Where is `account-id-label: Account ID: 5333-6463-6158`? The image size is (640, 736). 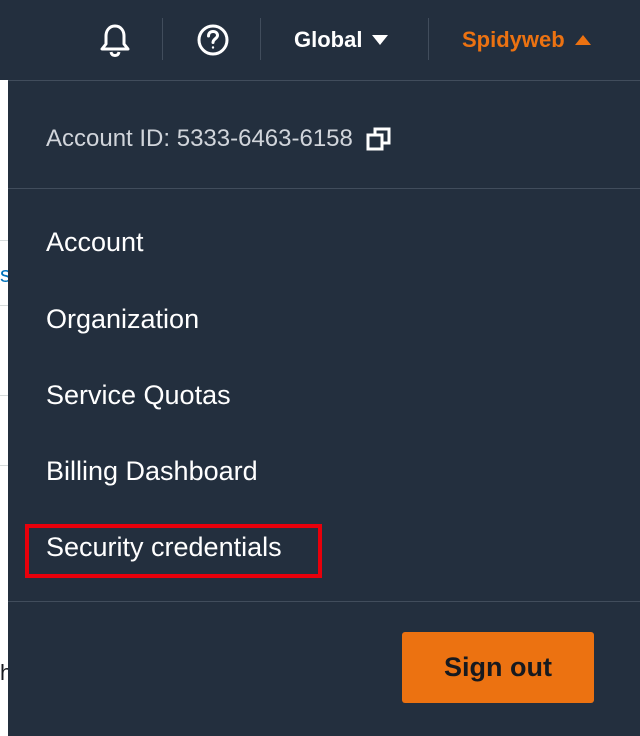
account-id-label: Account ID: 5333-6463-6158 is located at coordinates (199, 138).